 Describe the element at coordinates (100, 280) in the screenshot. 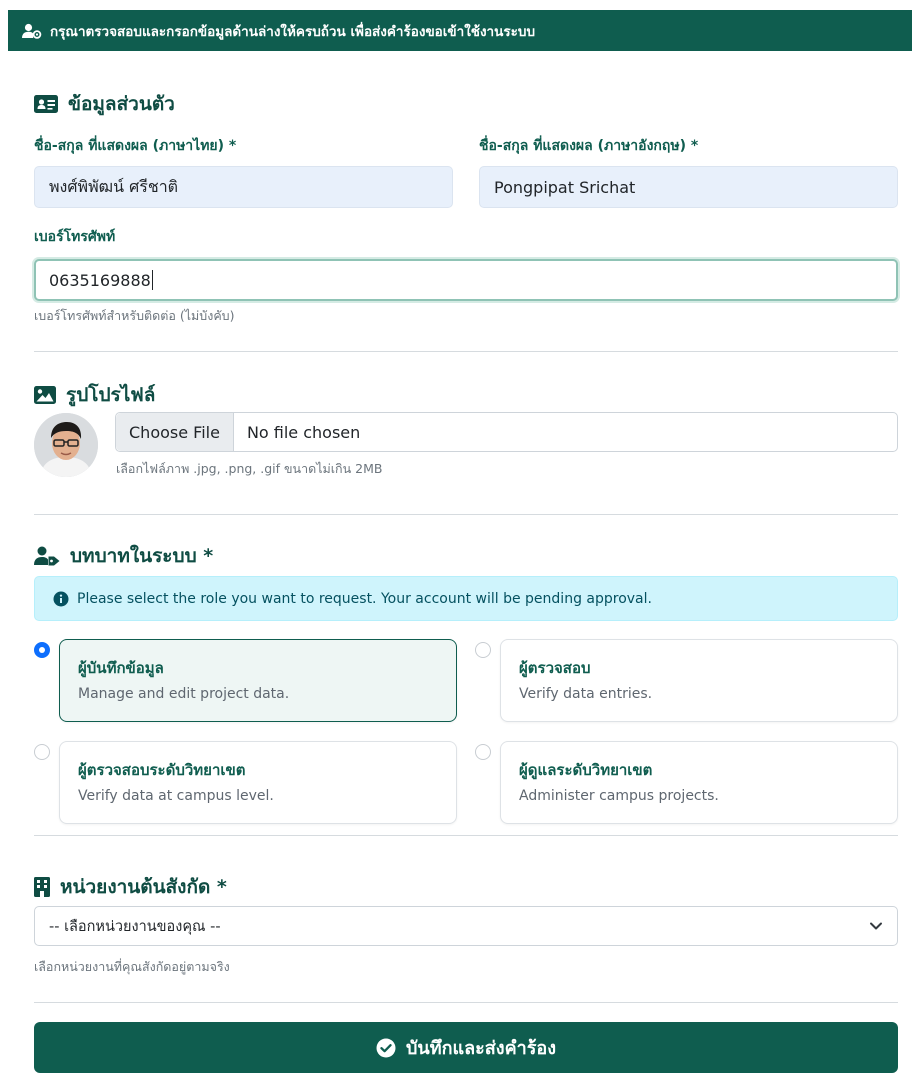

I see `phone-value: 0635169888` at that location.